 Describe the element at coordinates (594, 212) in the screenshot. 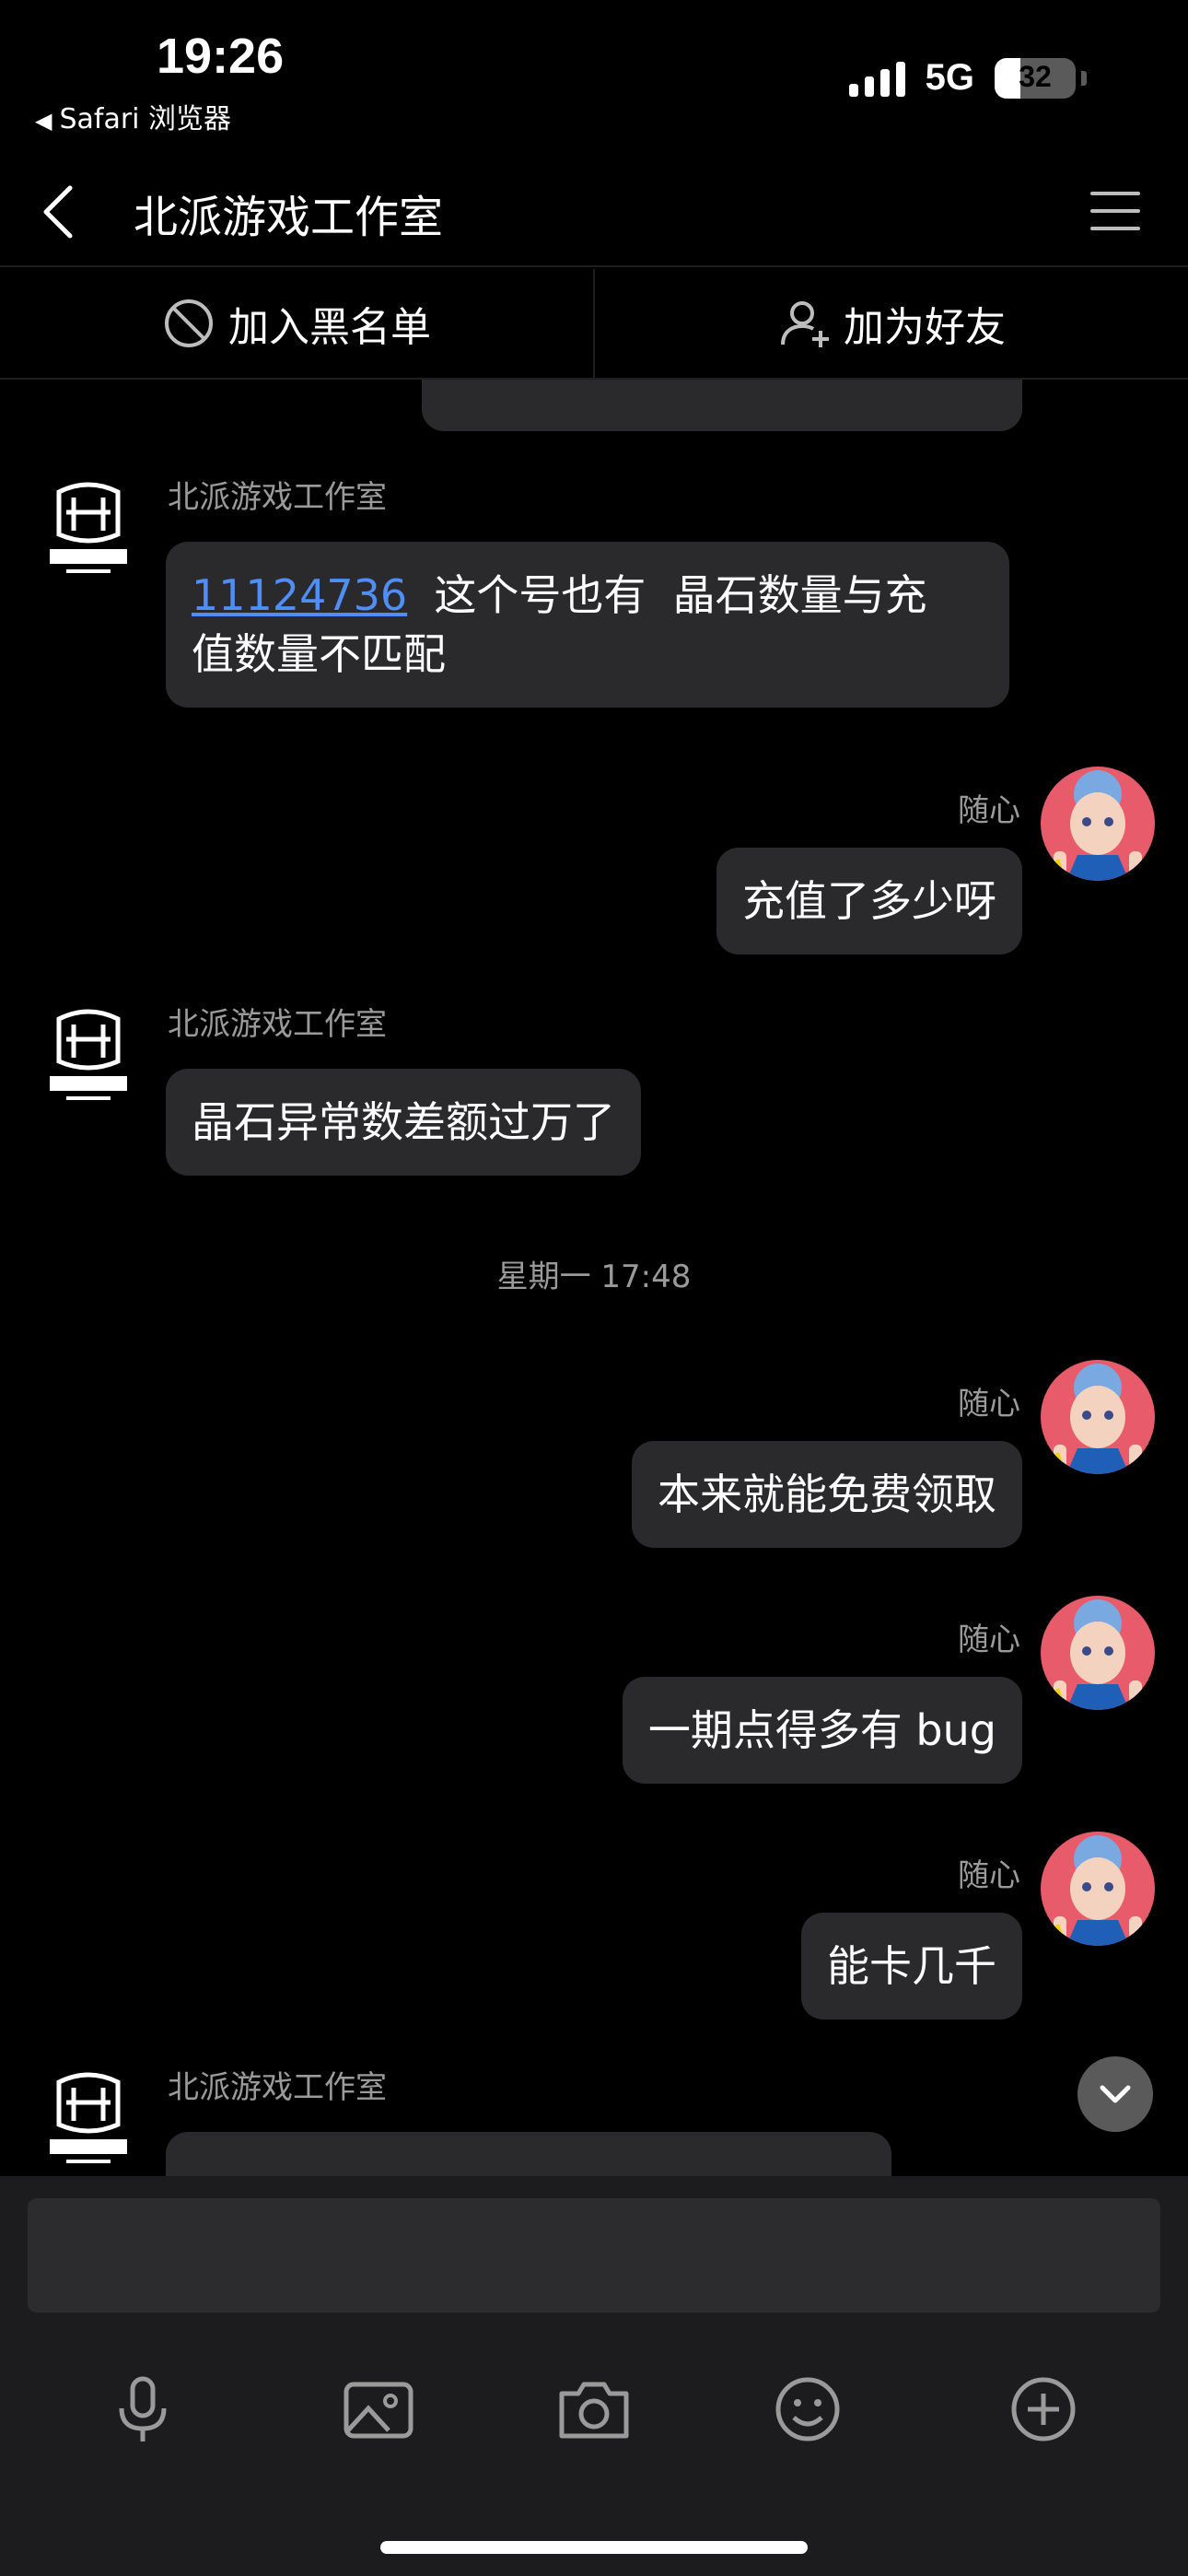

I see `nav-bar: 北派游戏工作室` at that location.